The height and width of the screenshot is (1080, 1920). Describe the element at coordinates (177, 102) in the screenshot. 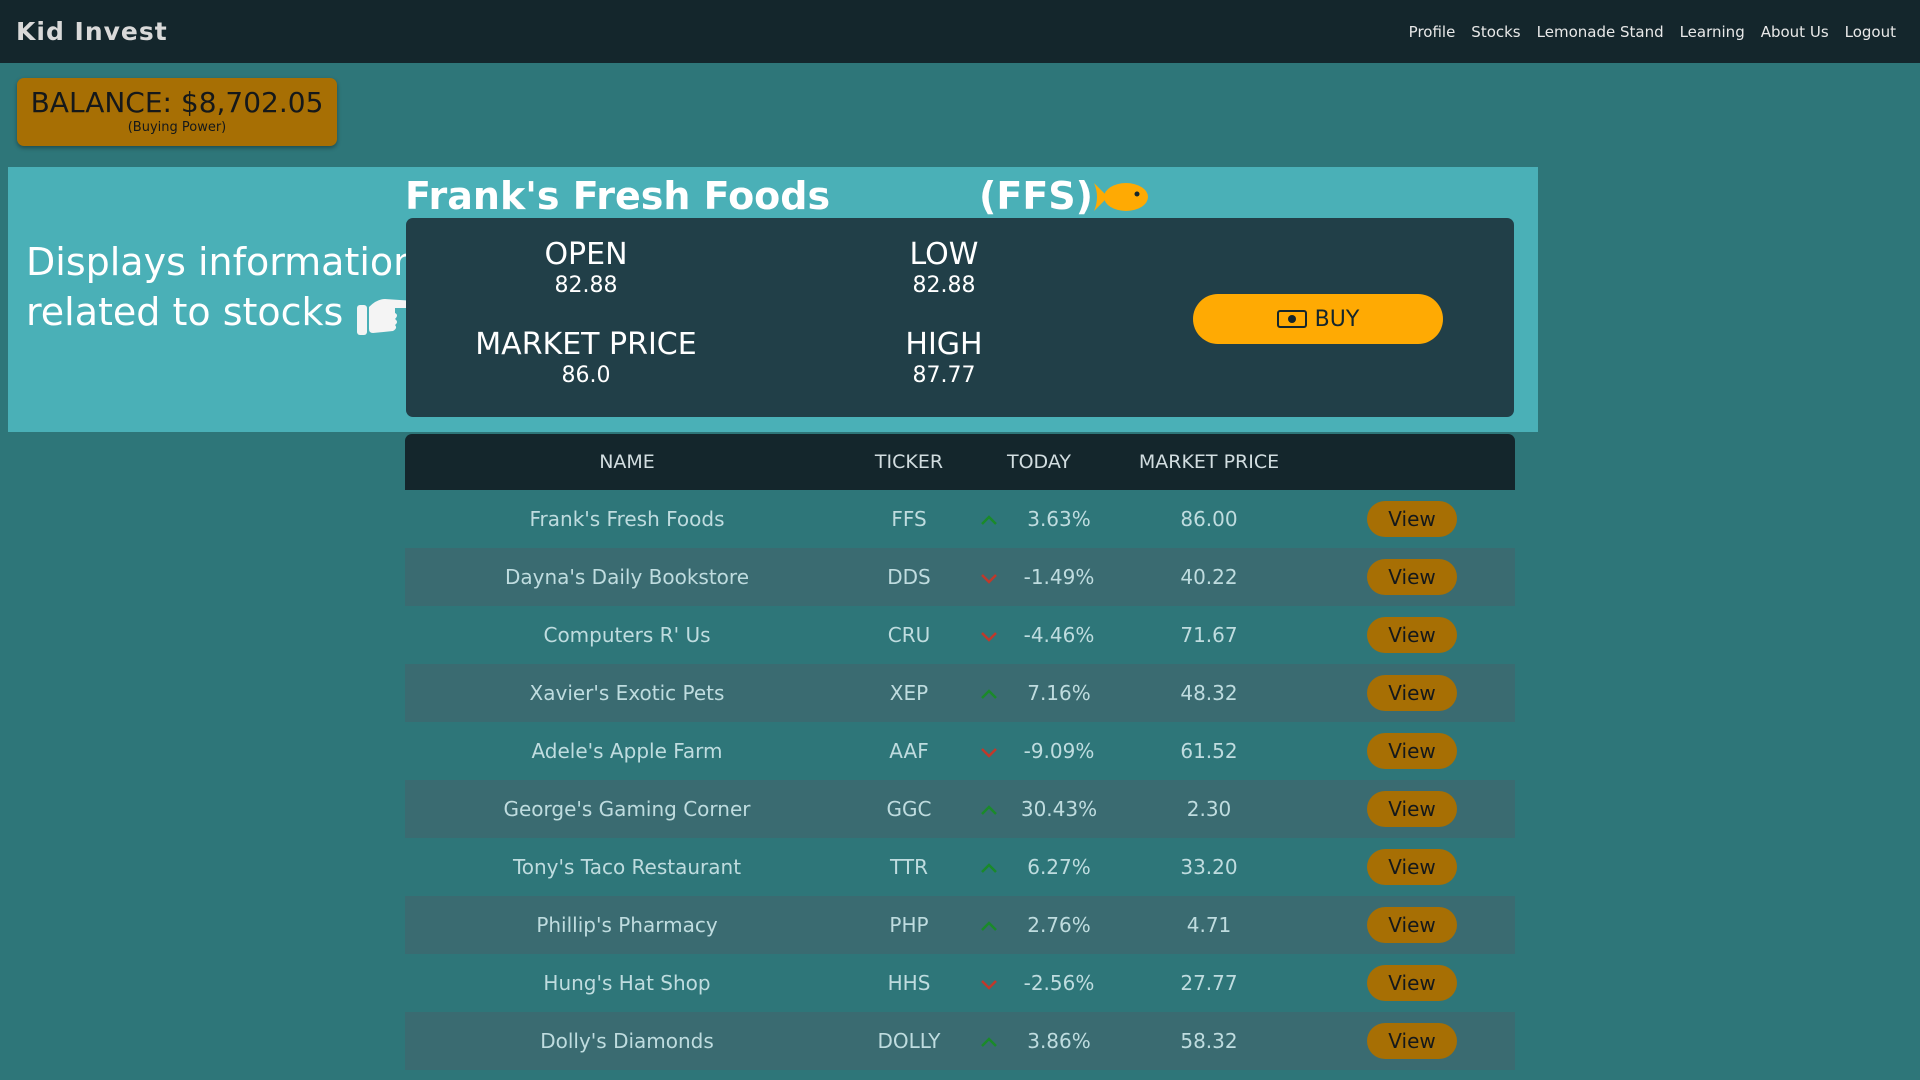

I see `balance-amount: BALANCE: $8,702.05` at that location.